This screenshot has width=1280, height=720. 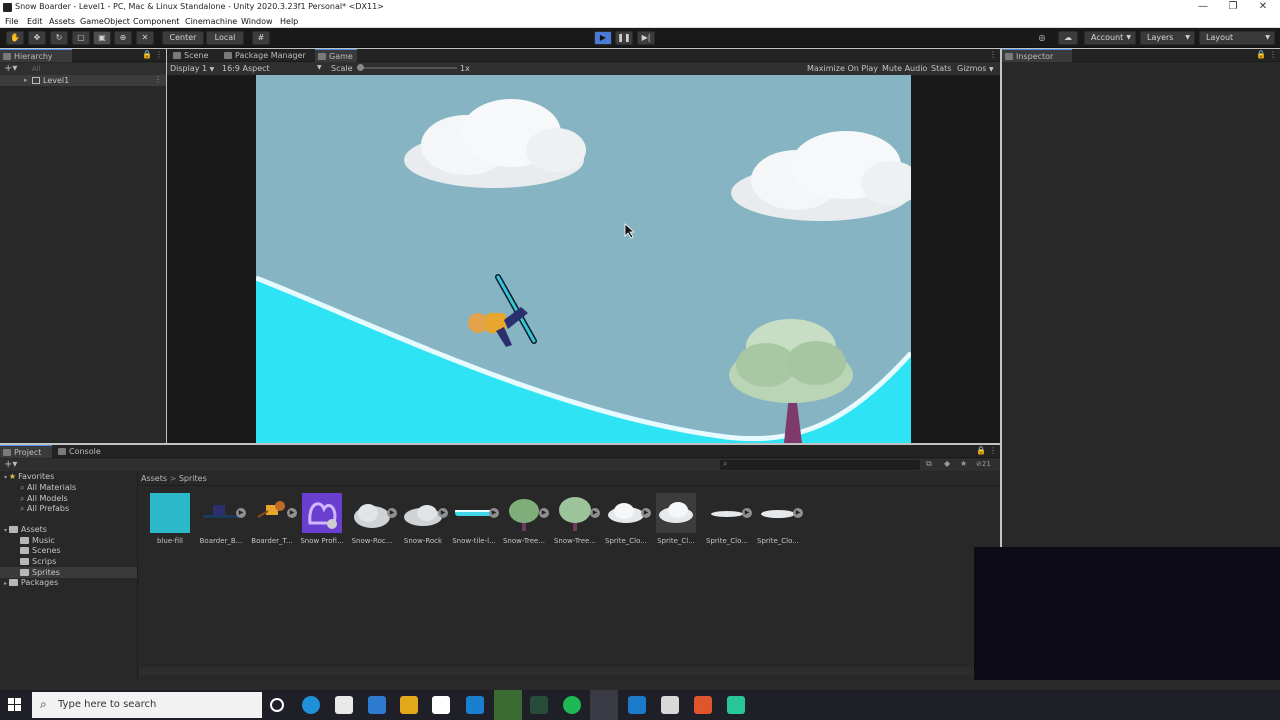 I want to click on mail-icon, so click(x=377, y=705).